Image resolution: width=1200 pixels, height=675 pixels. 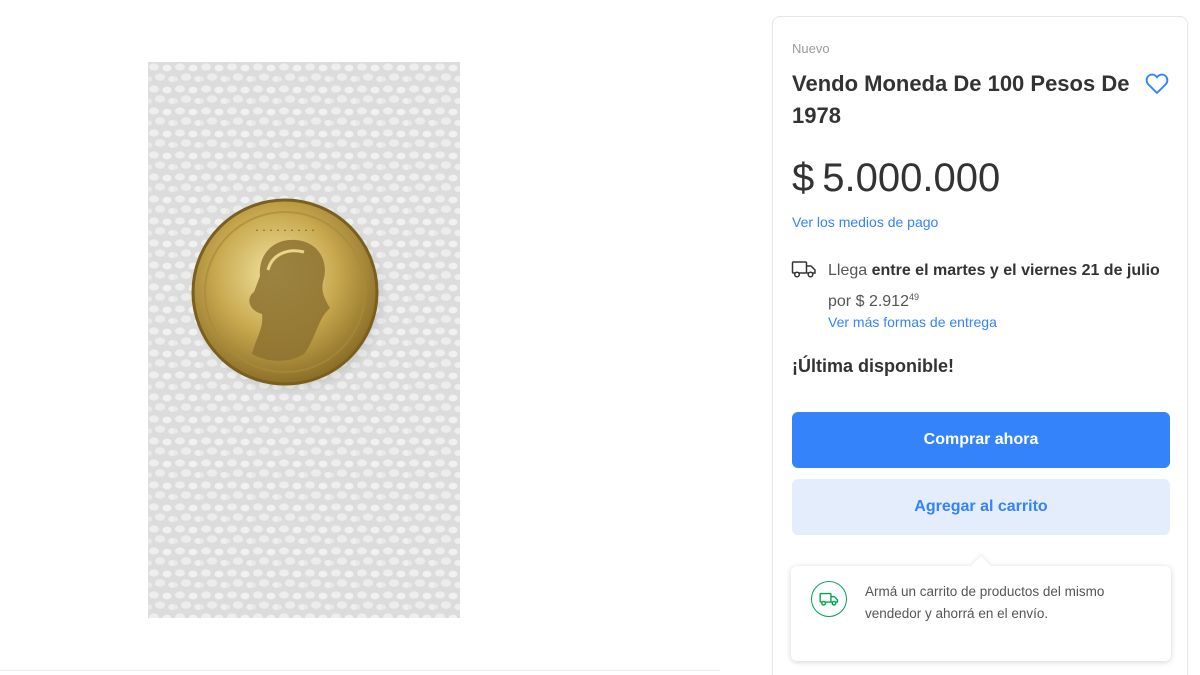 What do you see at coordinates (981, 440) in the screenshot?
I see `buy-now-button: Comprar ahora` at bounding box center [981, 440].